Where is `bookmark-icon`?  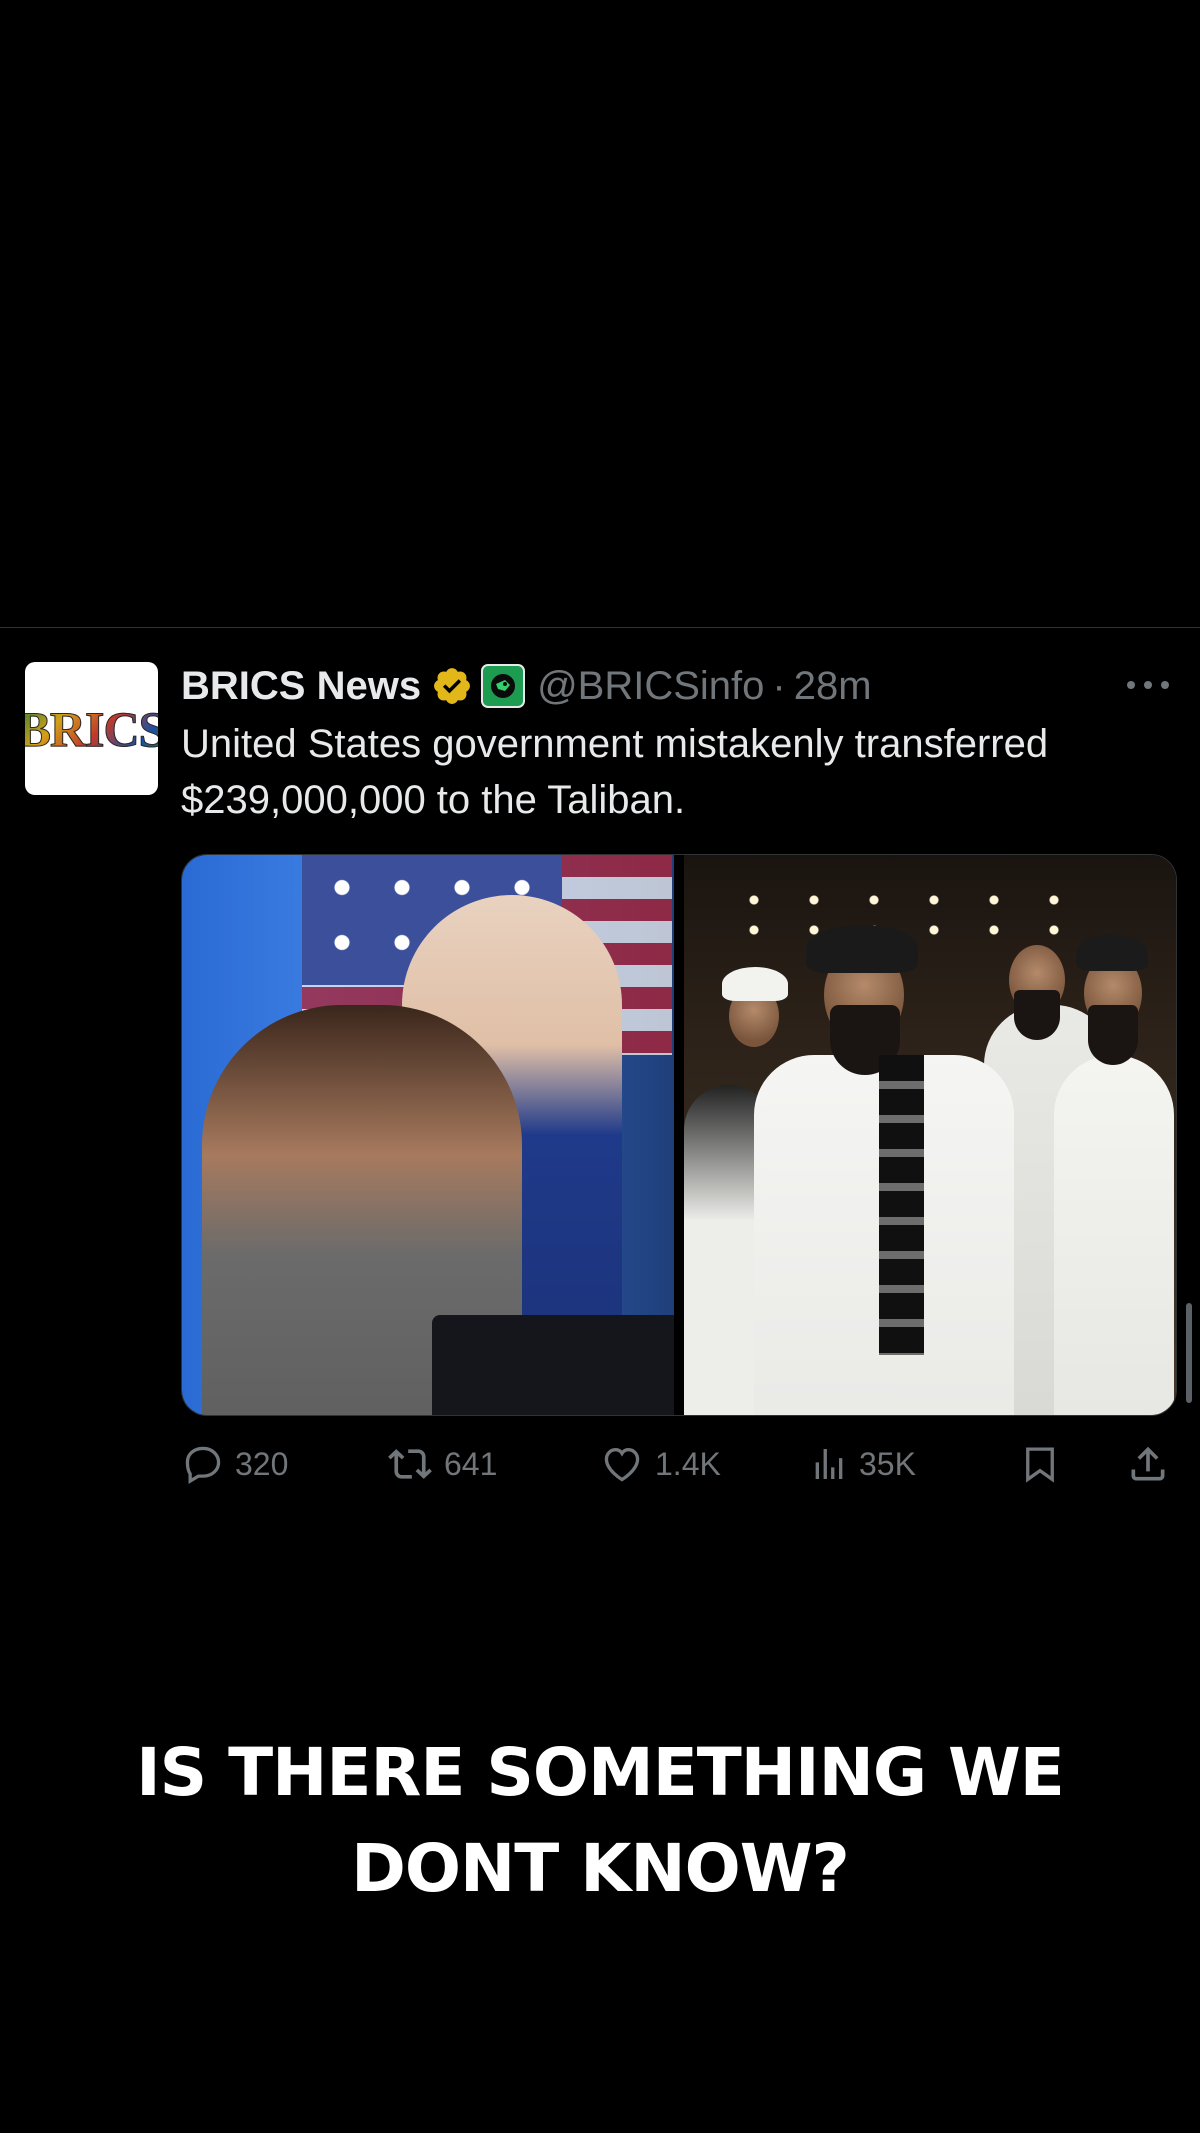 bookmark-icon is located at coordinates (1040, 1465).